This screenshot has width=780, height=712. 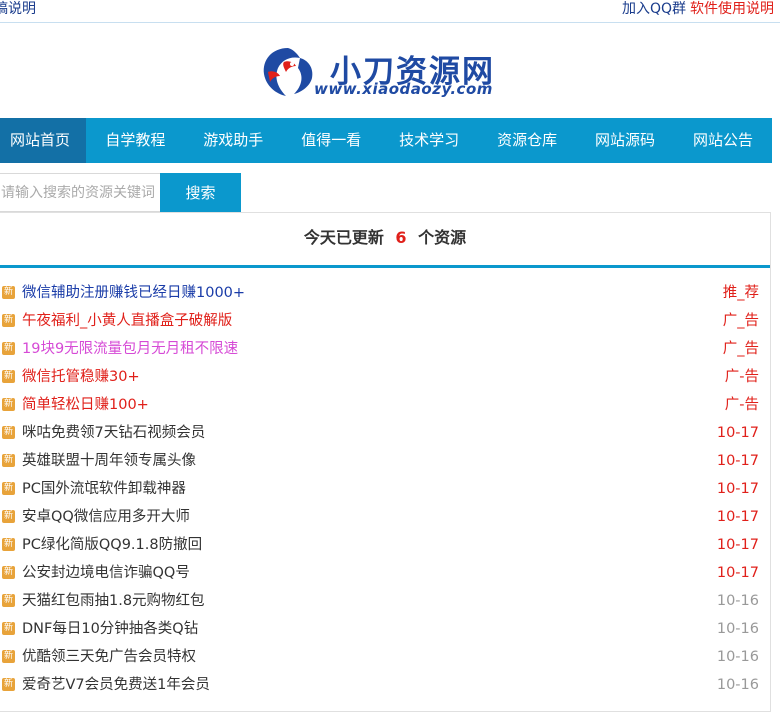 I want to click on list-item-title: 午夜福利_小黄人直播盒子破解版, so click(x=127, y=321).